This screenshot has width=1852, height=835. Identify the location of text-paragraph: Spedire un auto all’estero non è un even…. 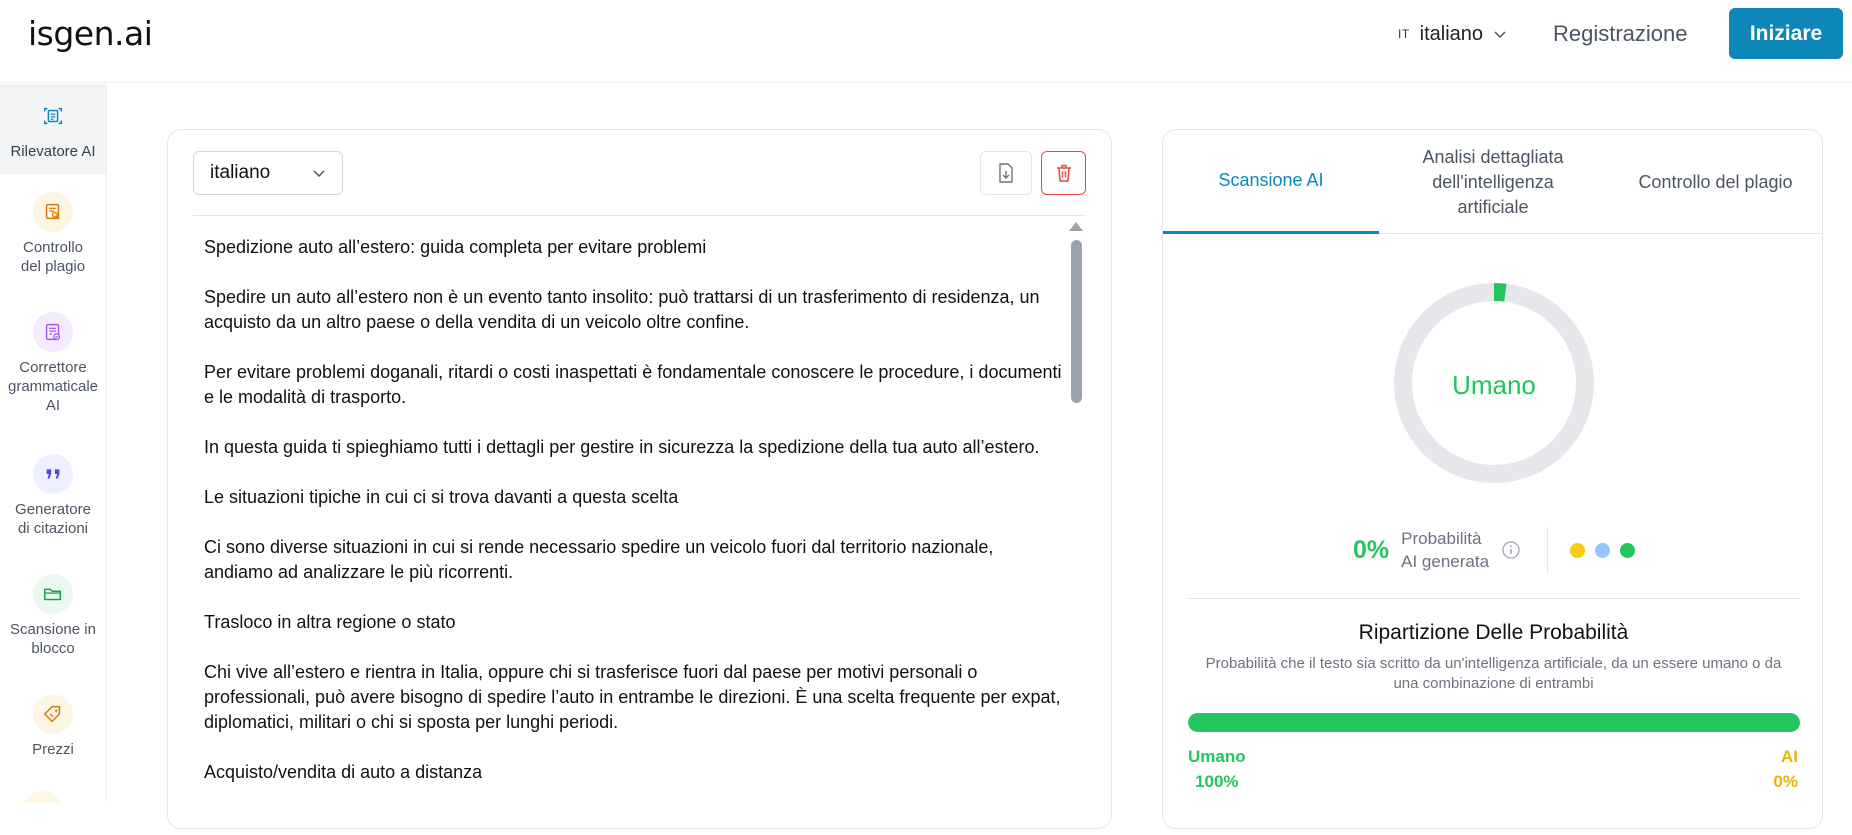
(622, 309).